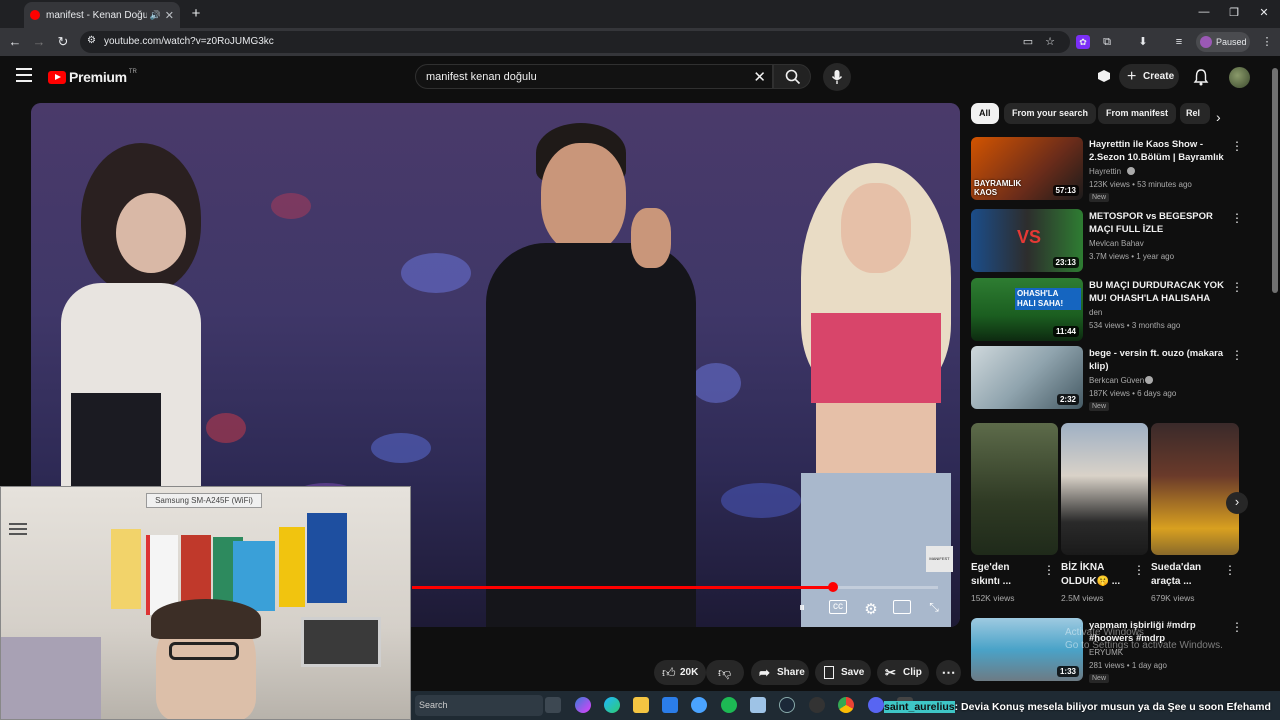 The width and height of the screenshot is (1280, 720). What do you see at coordinates (583, 705) in the screenshot?
I see `copilot-icon` at bounding box center [583, 705].